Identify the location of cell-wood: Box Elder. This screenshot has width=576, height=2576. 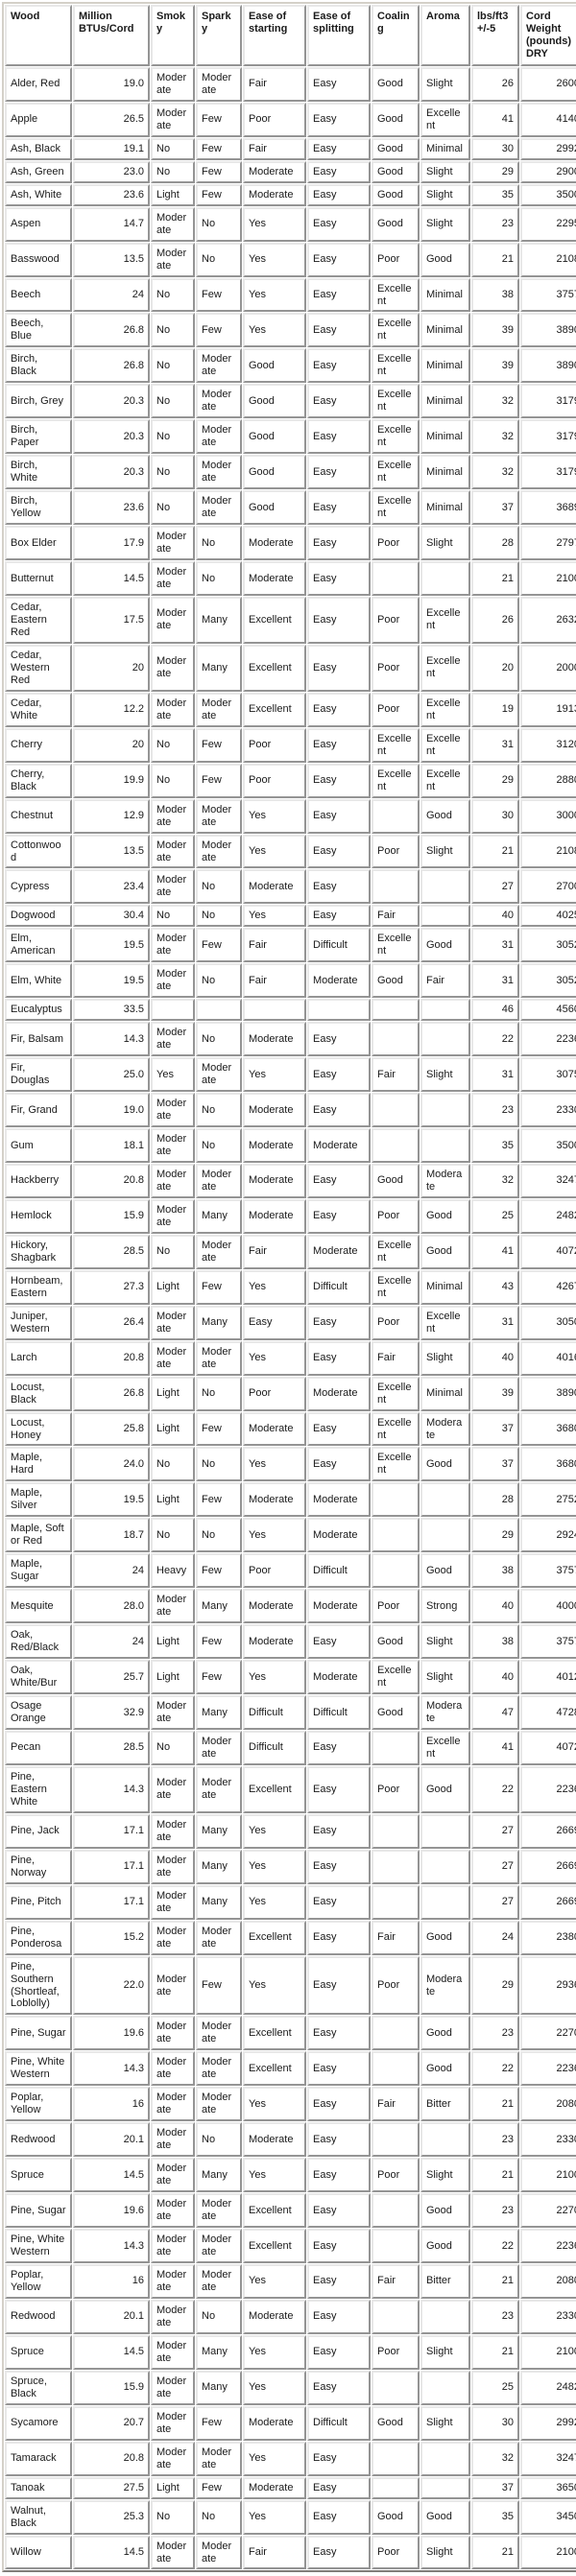
(38, 543).